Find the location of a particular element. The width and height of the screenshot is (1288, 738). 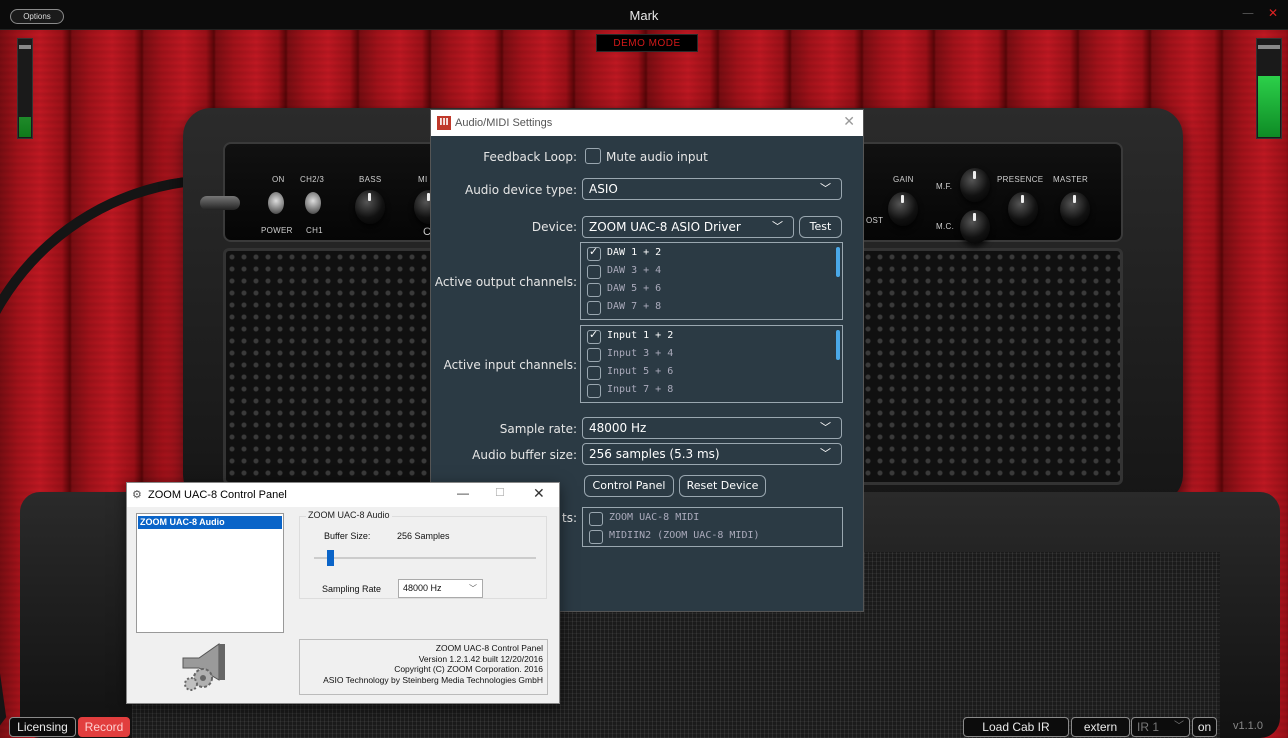

presence-knob is located at coordinates (1023, 209).